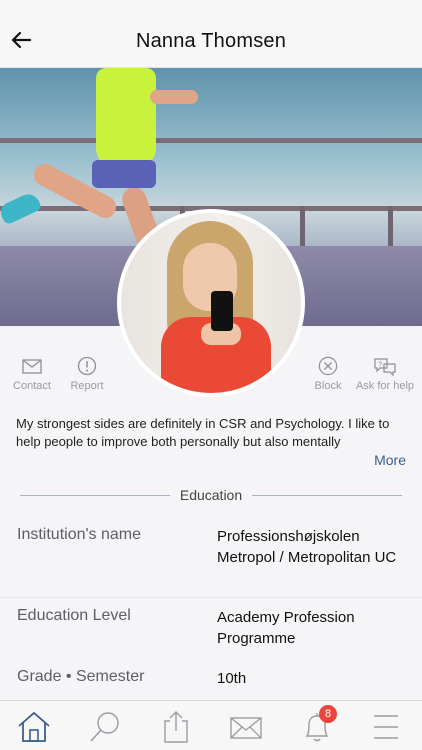 Image resolution: width=422 pixels, height=750 pixels. I want to click on tab-bar: 8, so click(211, 725).